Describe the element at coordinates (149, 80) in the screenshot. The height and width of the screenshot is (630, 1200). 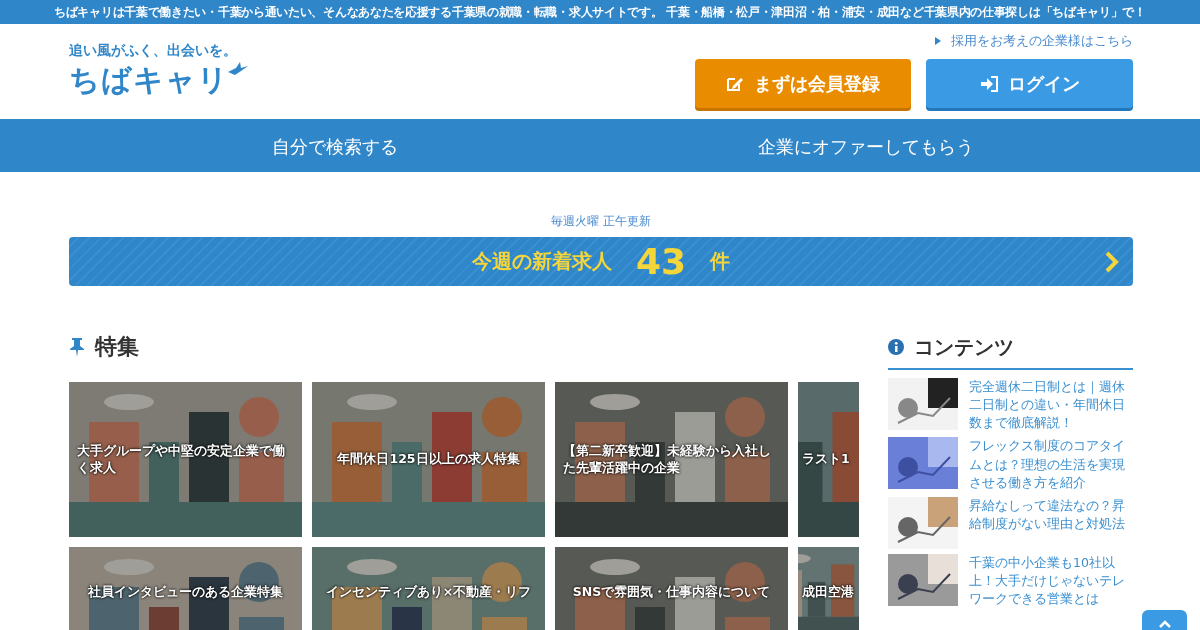
I see `site-logo: ちばキャリ` at that location.